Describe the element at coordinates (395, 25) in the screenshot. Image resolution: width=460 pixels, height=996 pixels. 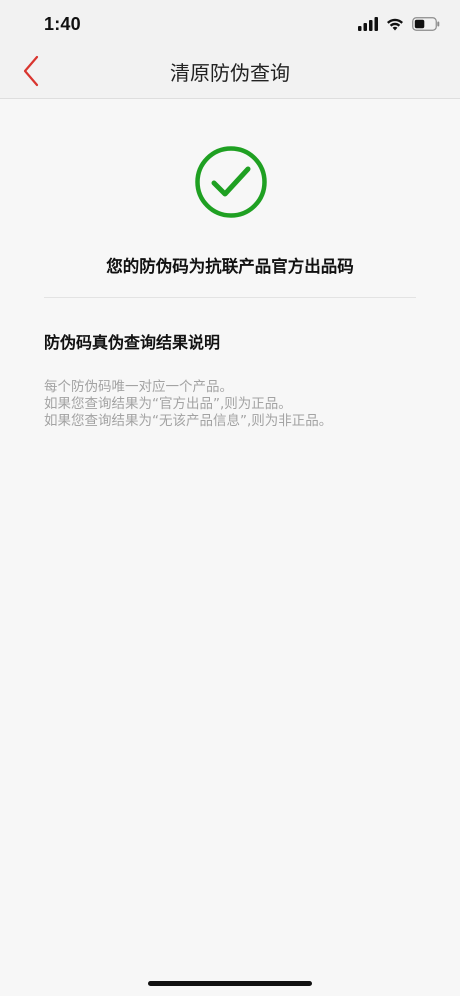
I see `wifi-icon` at that location.